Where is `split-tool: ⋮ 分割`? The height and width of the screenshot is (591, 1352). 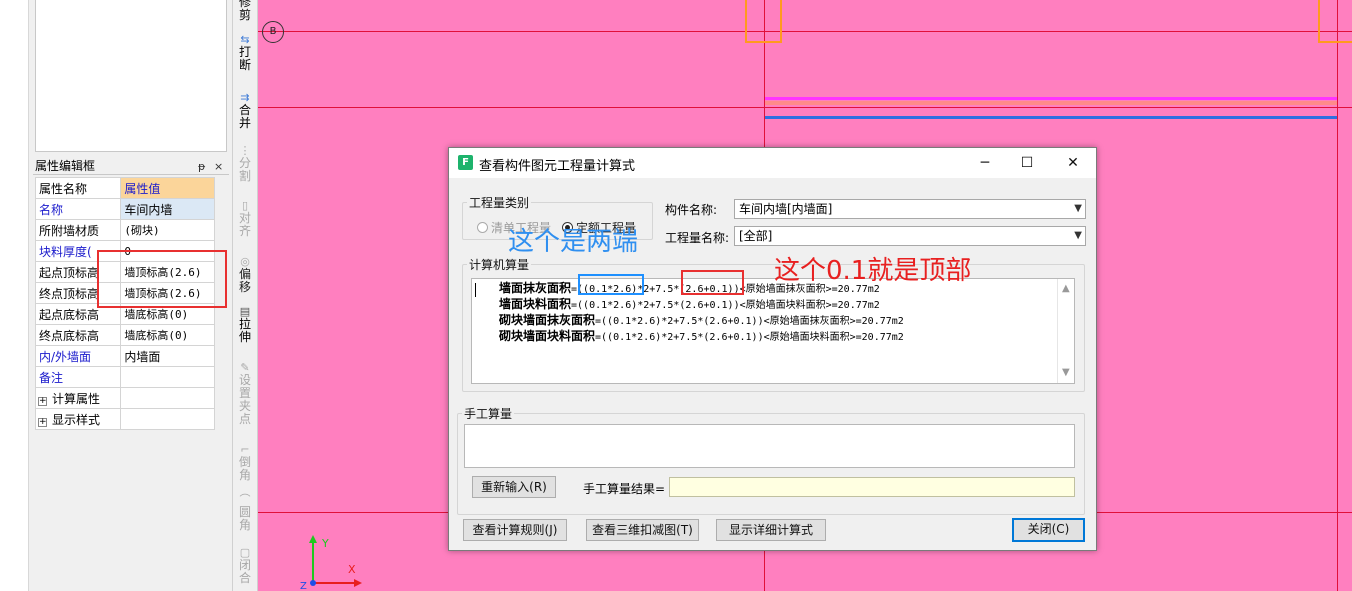 split-tool: ⋮ 分割 is located at coordinates (245, 164).